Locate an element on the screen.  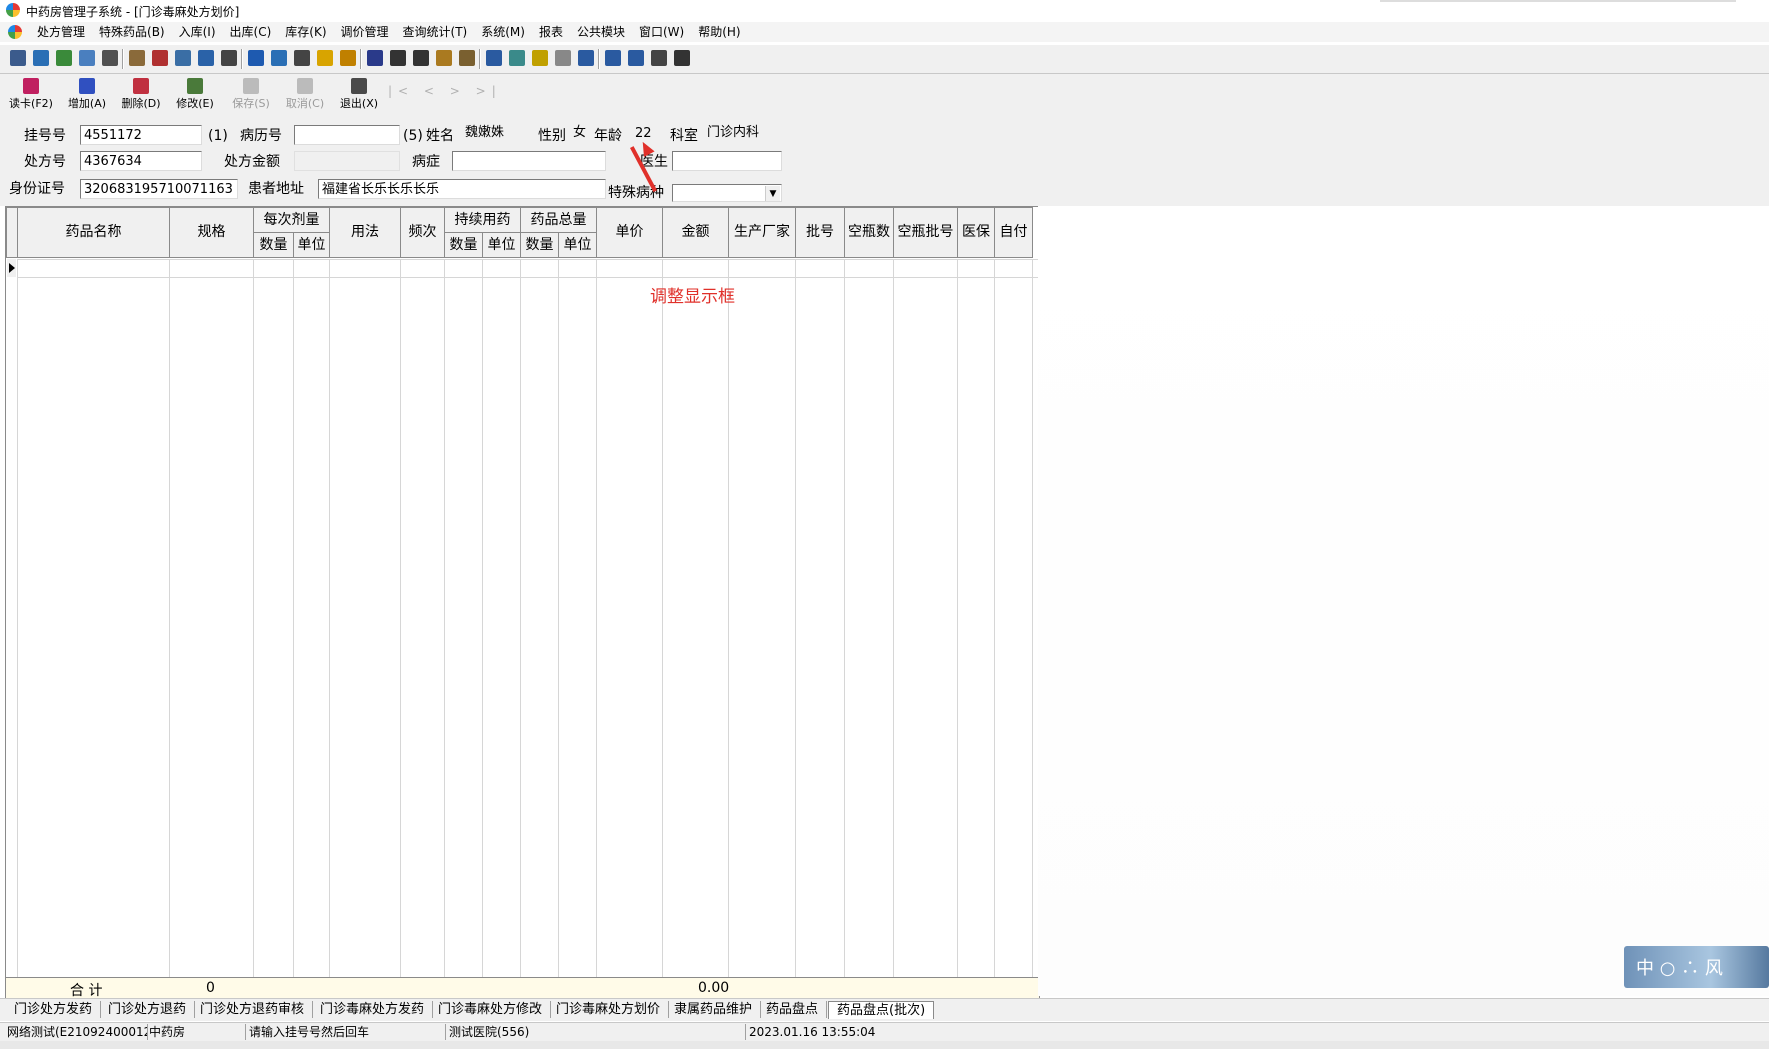
col-empty-bottle-batch: 空瓶批号 is located at coordinates (925, 232).